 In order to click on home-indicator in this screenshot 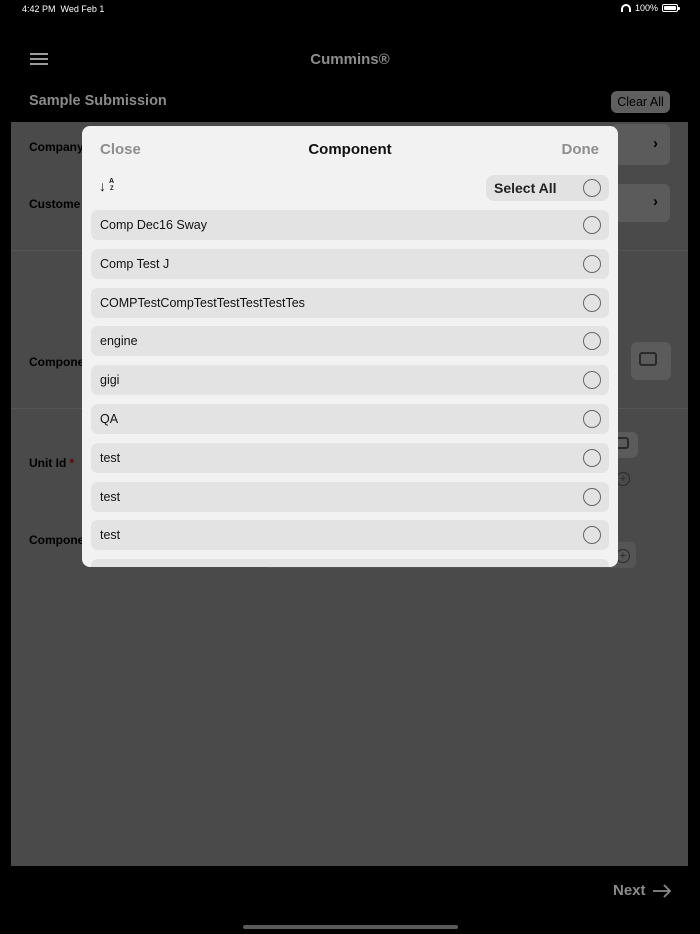, I will do `click(350, 927)`.